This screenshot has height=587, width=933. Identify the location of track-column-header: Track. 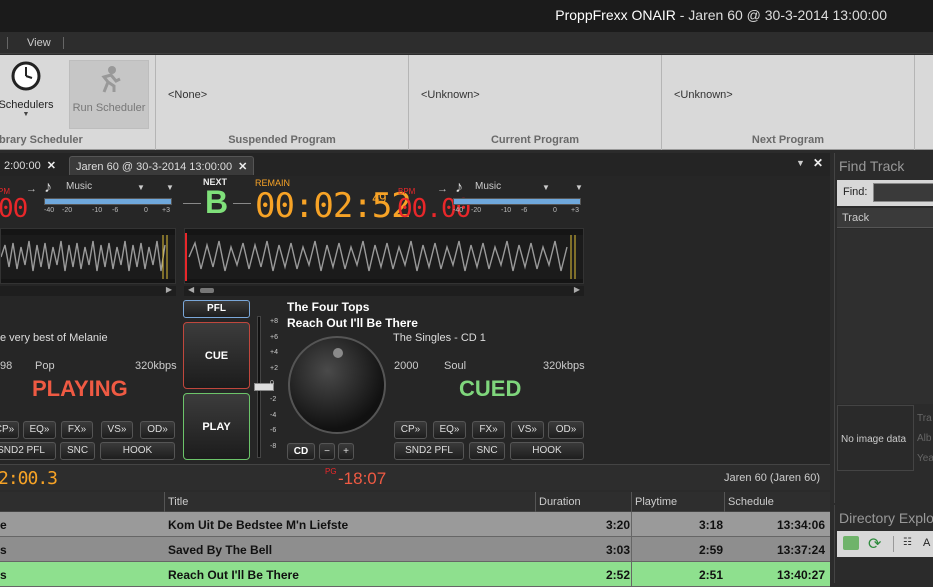
(885, 218).